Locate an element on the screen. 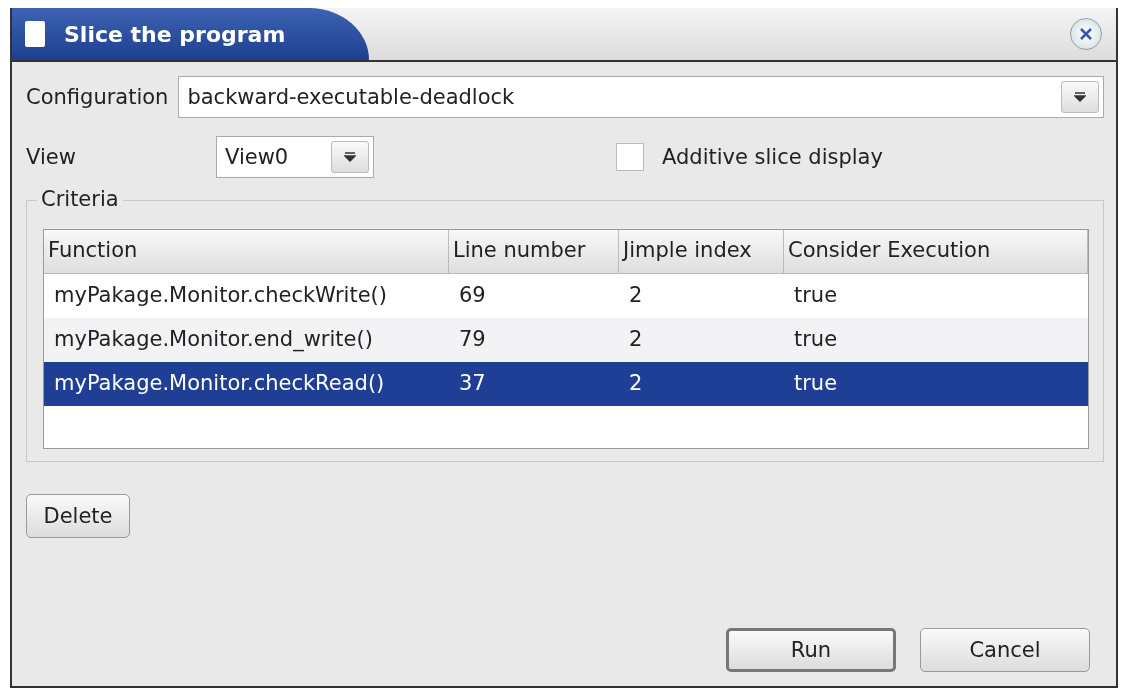  close-button is located at coordinates (1086, 34).